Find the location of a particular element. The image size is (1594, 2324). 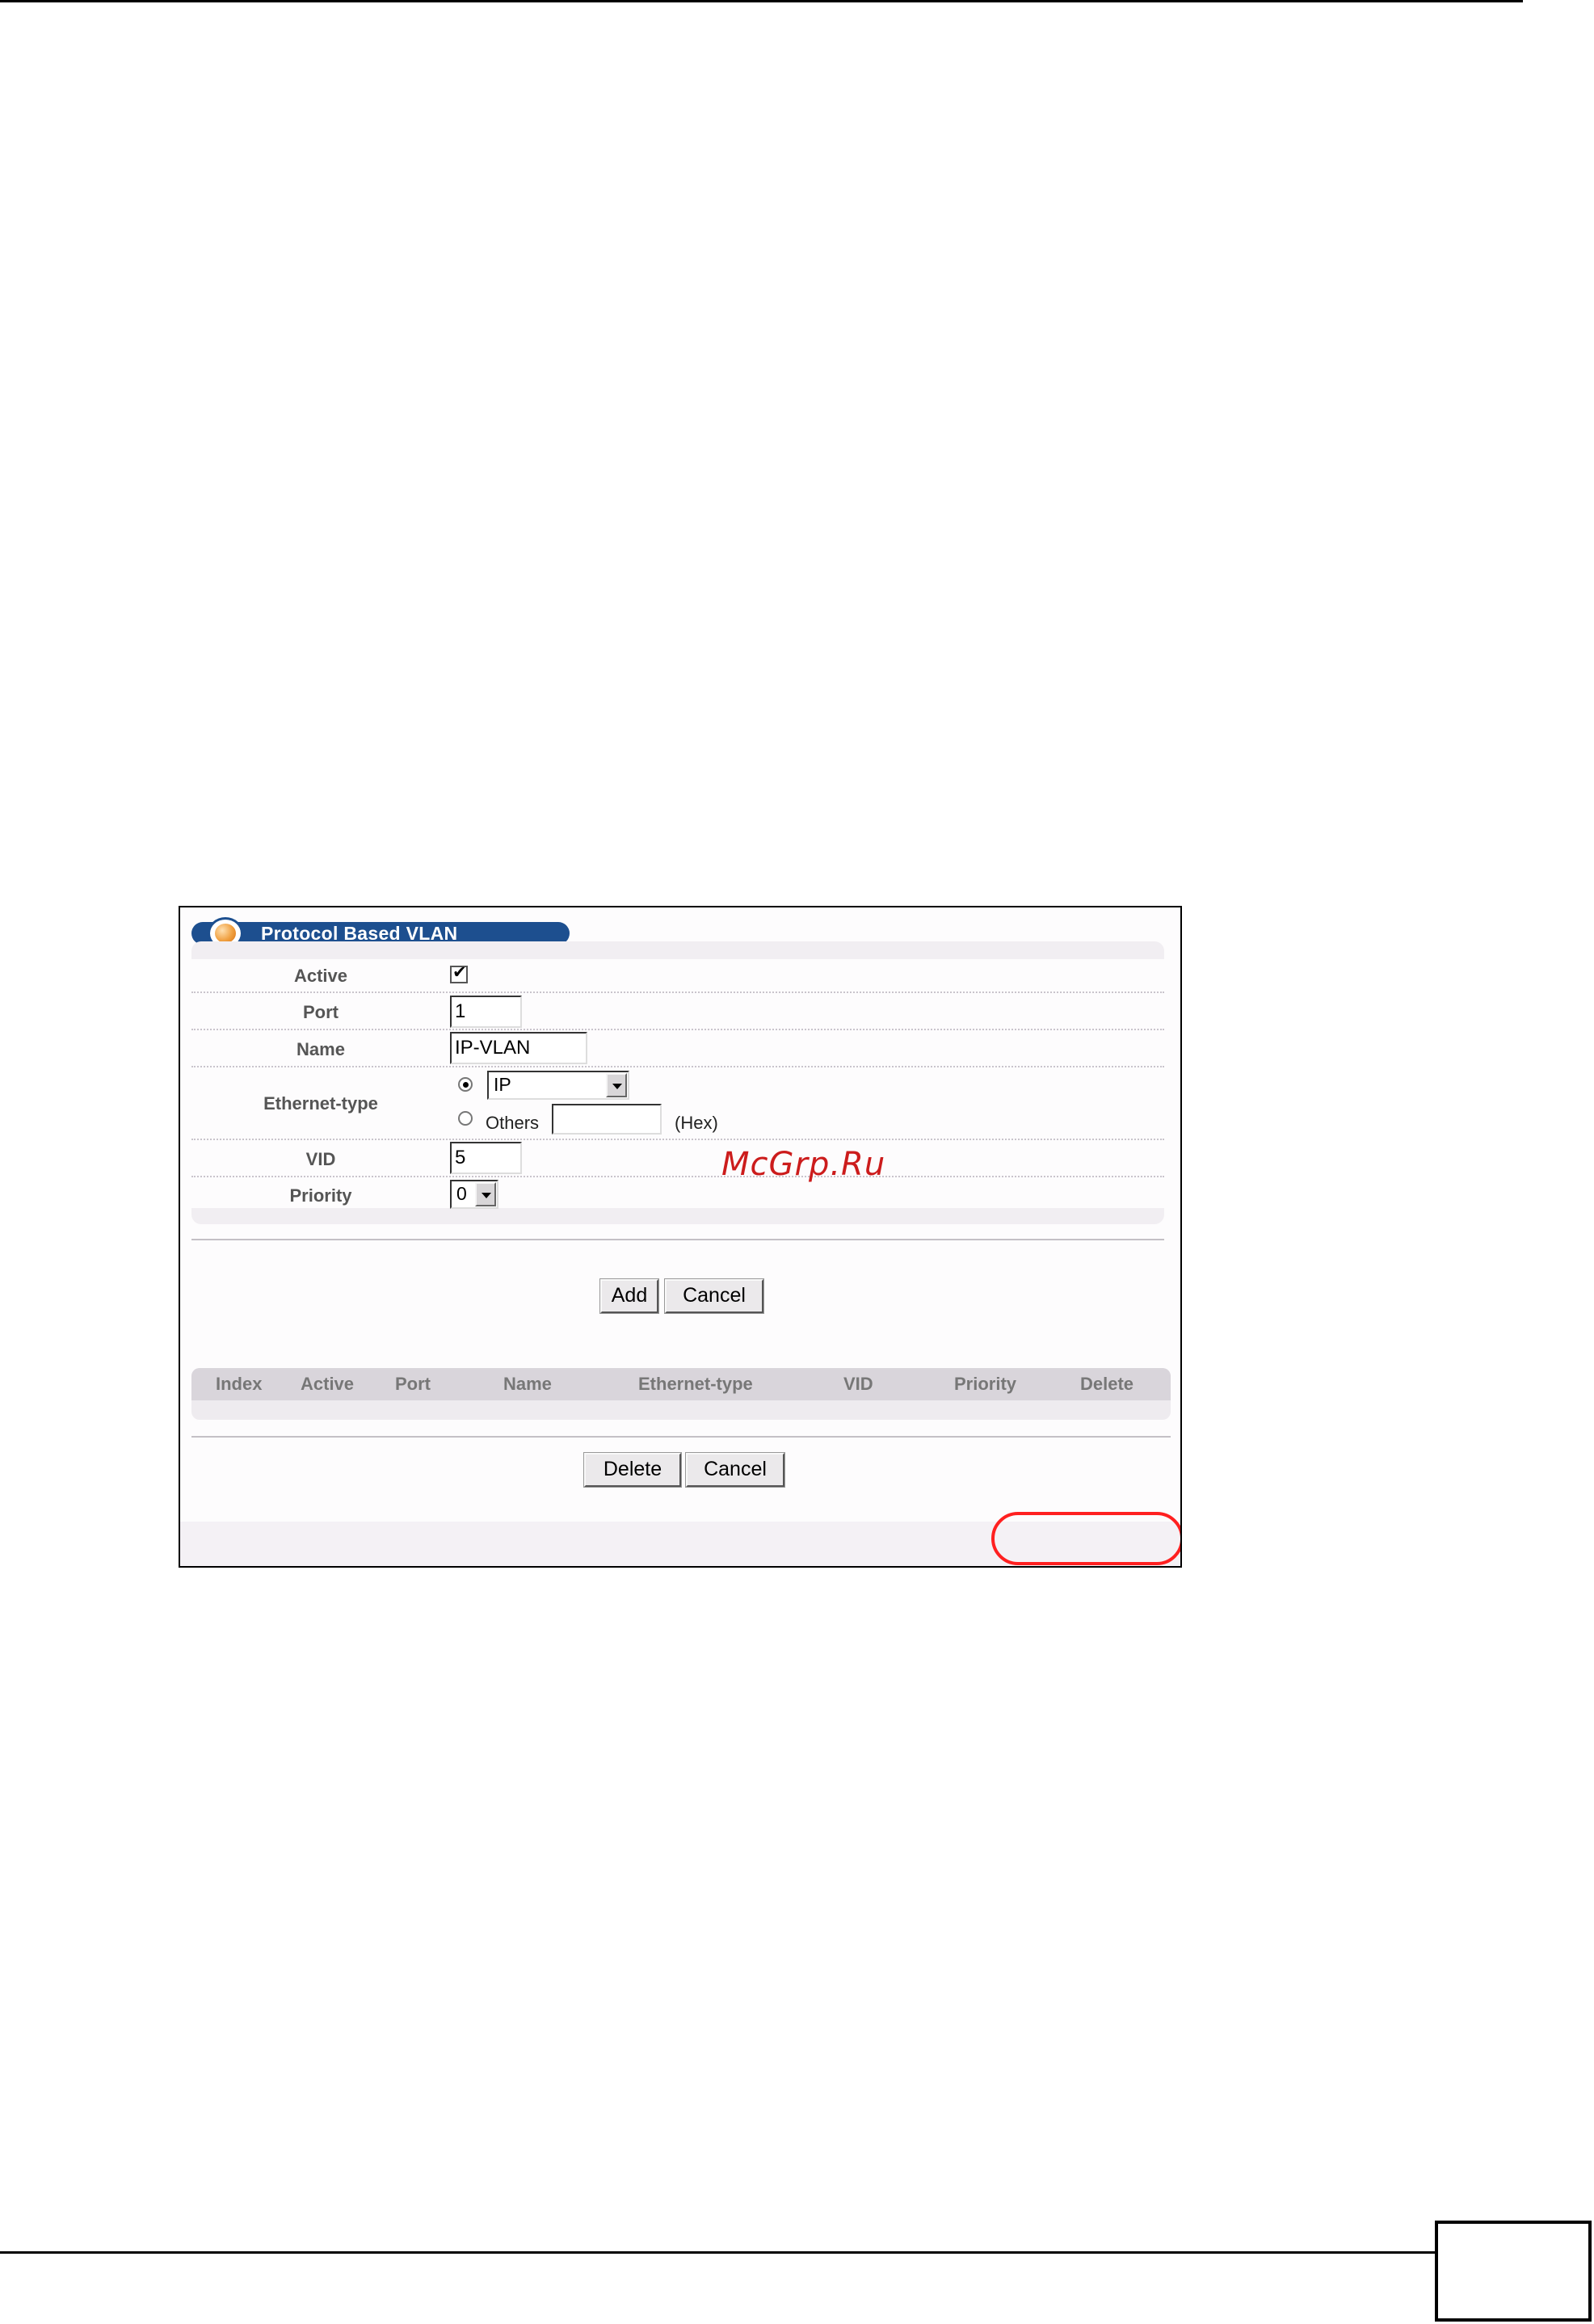

others-radio is located at coordinates (465, 1118).